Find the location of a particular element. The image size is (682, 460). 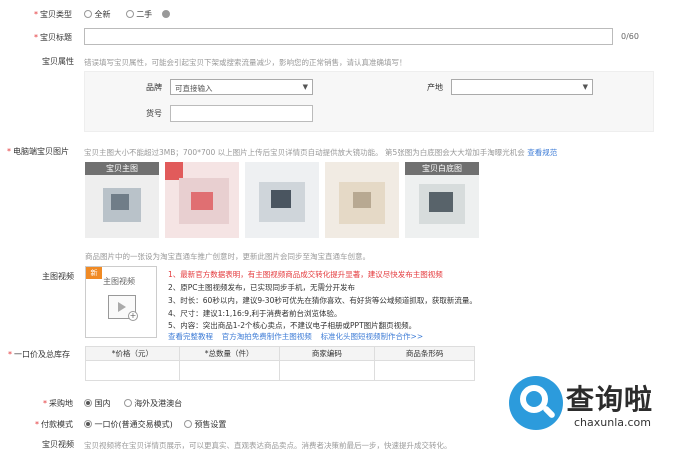

merchant-code-cell is located at coordinates (327, 370).